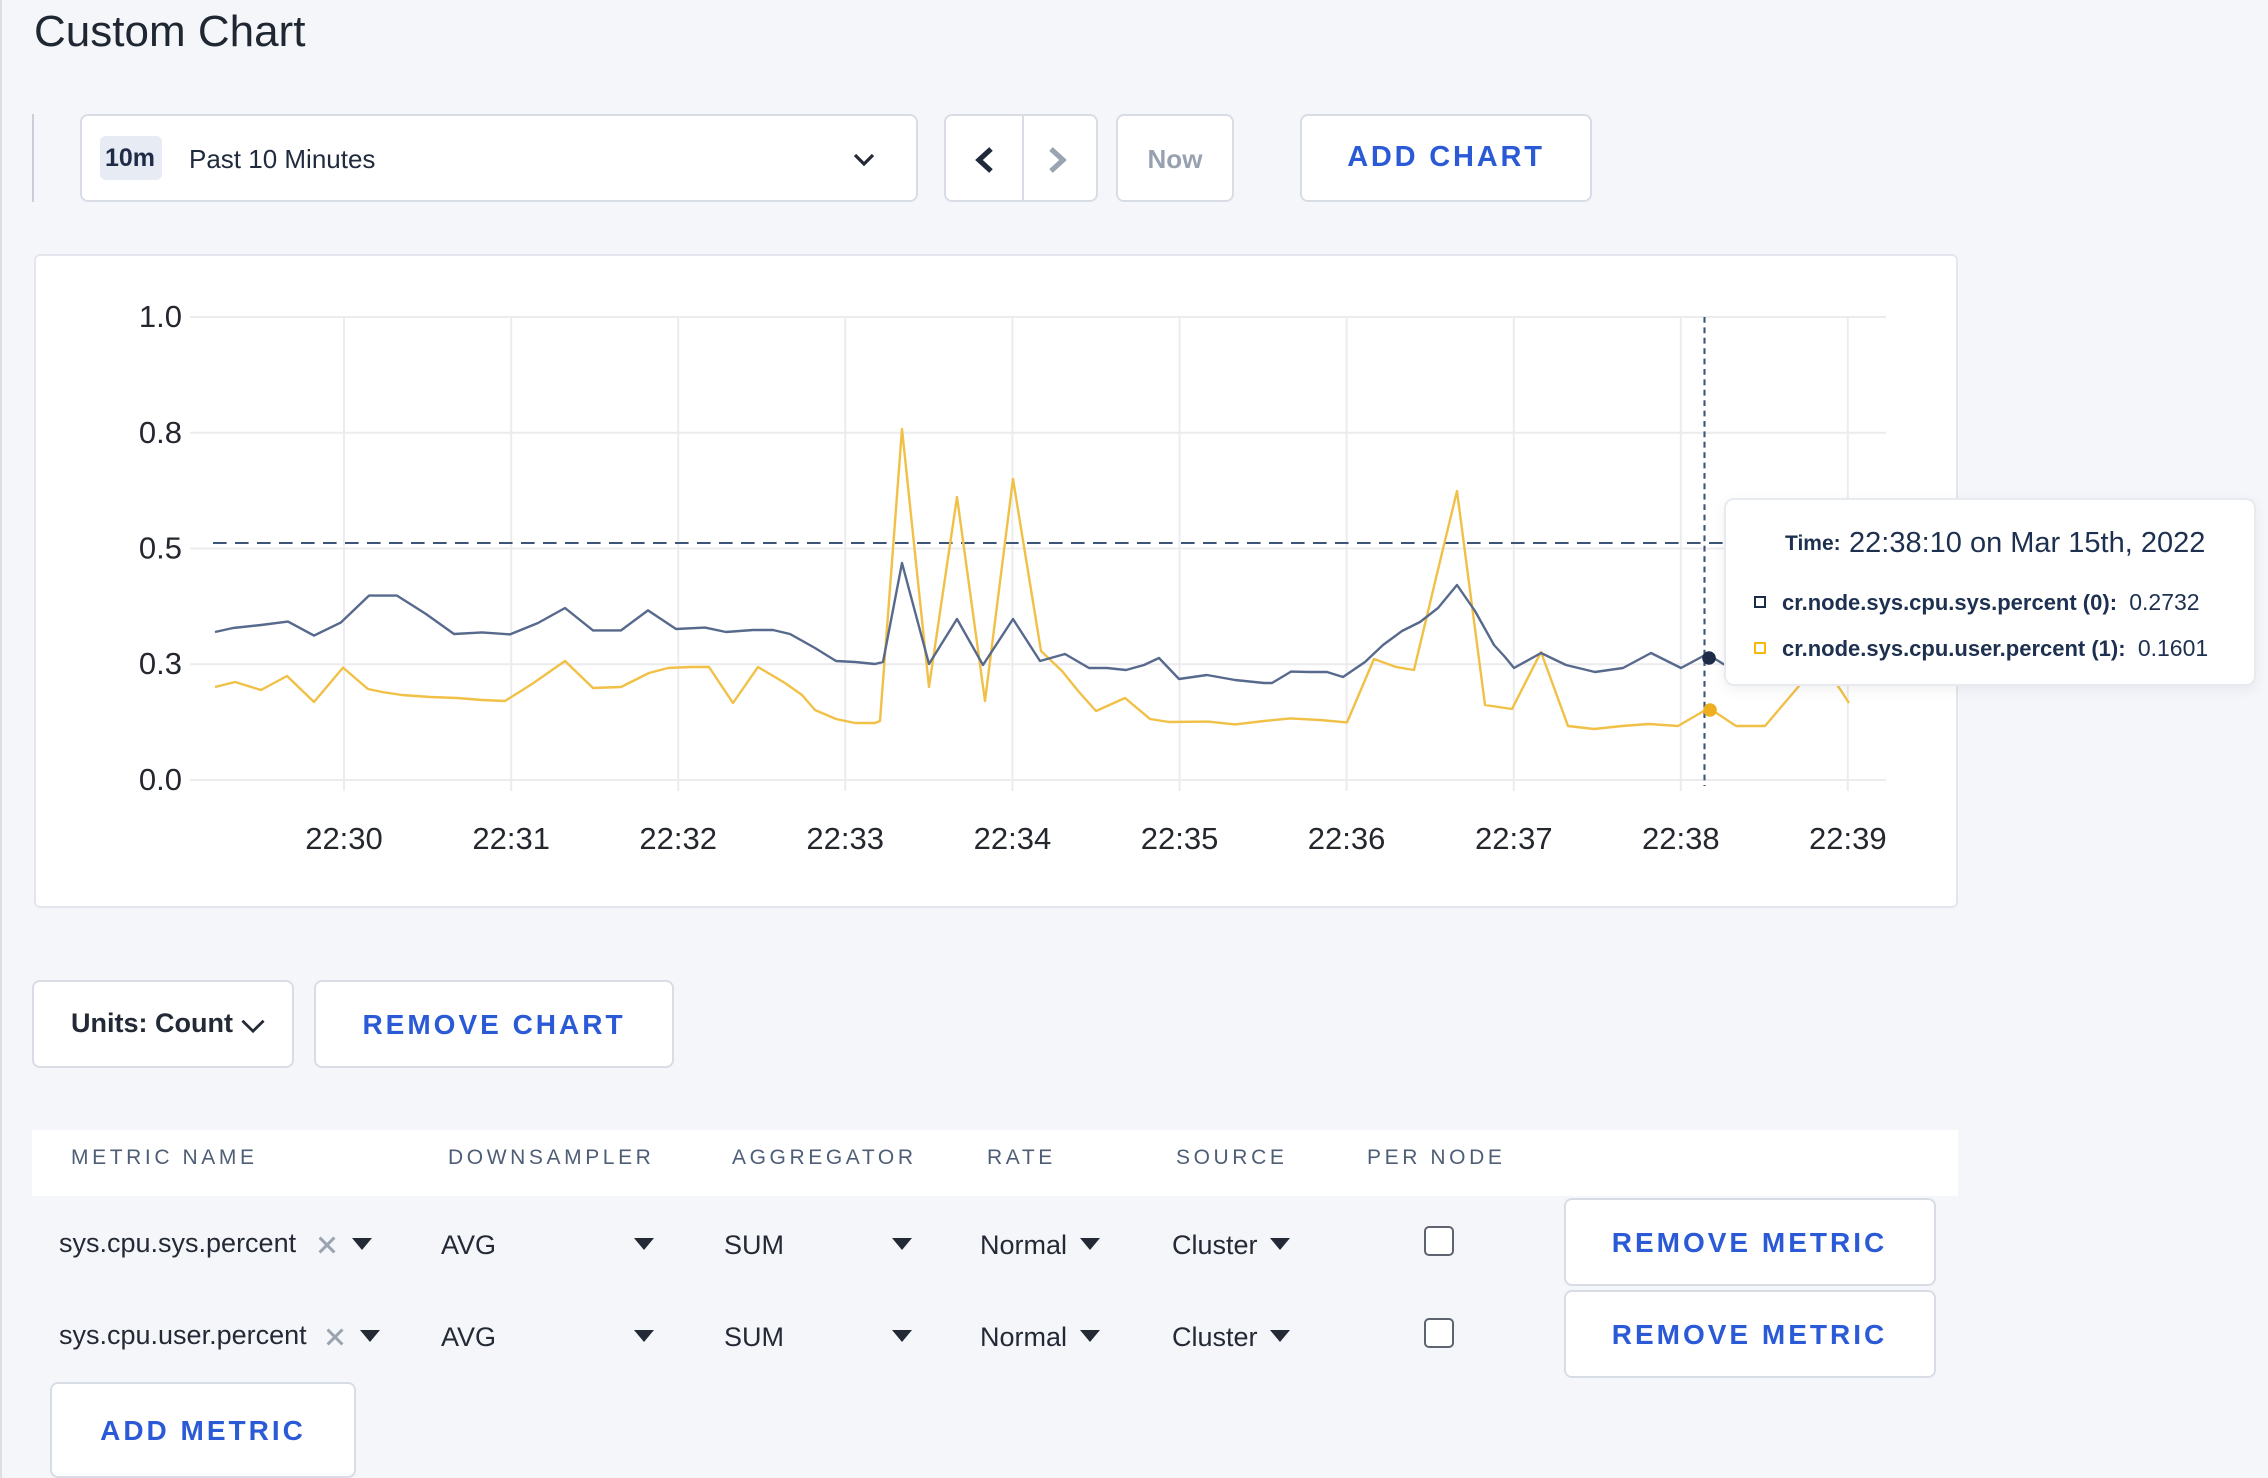 Image resolution: width=2268 pixels, height=1478 pixels. I want to click on svg-text: 22:36, so click(1347, 837).